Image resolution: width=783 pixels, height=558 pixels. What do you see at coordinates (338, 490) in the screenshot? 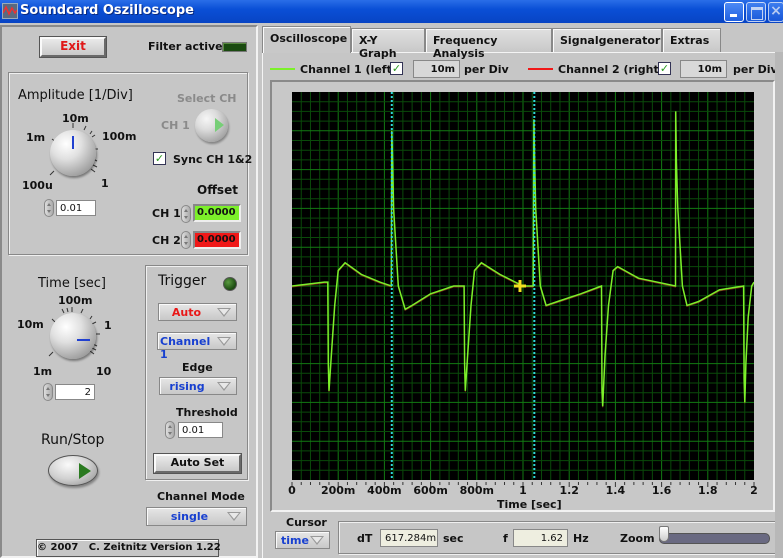
I see `x-tick-label: 200m` at bounding box center [338, 490].